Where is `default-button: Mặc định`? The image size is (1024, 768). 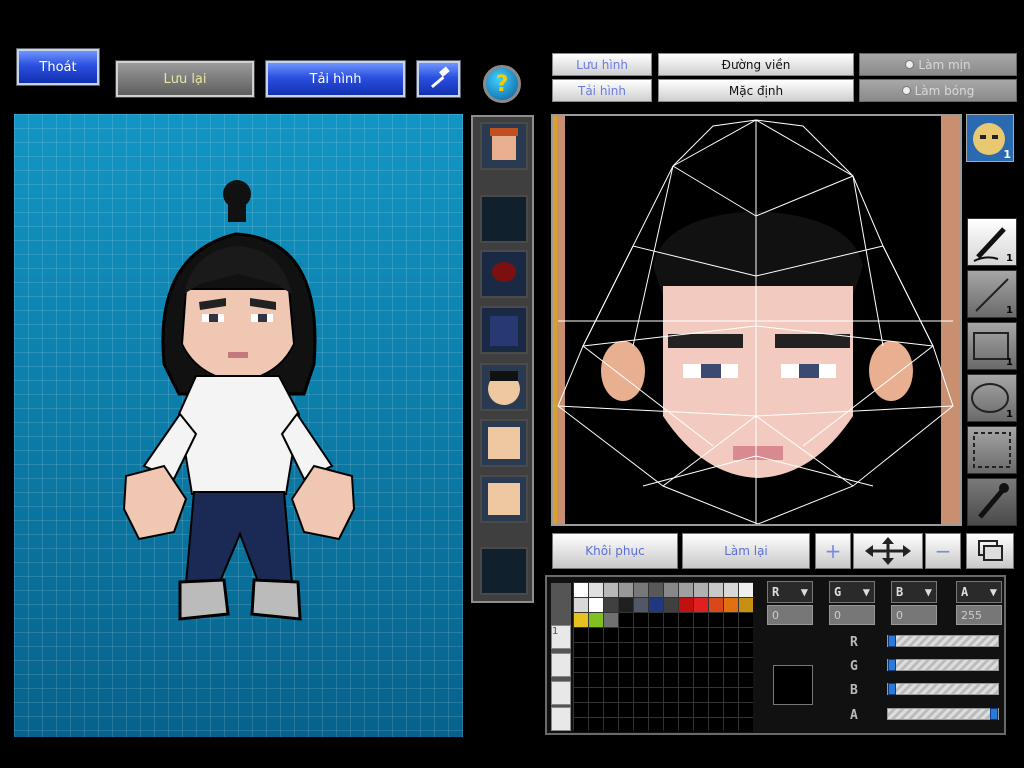
default-button: Mặc định is located at coordinates (756, 90).